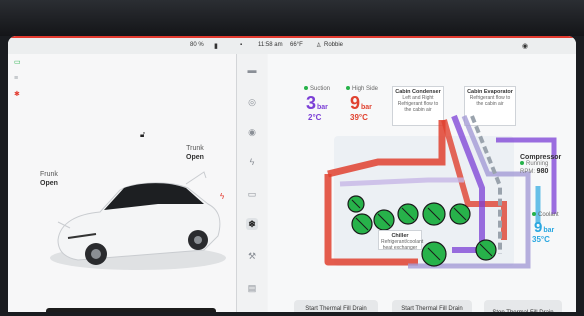 This screenshot has height=316, width=584. What do you see at coordinates (252, 132) in the screenshot?
I see `tire-icon: ◉` at bounding box center [252, 132].